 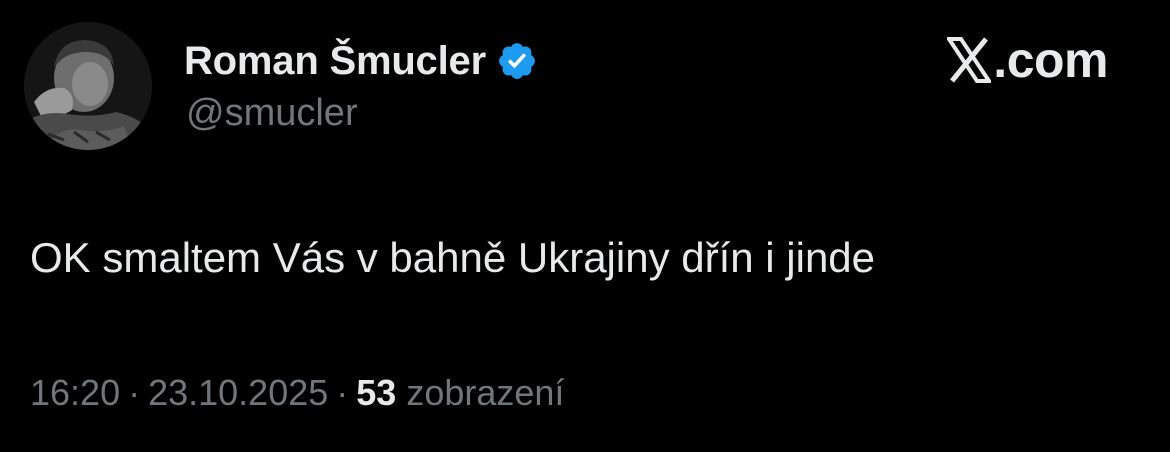 I want to click on author-row: Roman Šmucler, so click(x=361, y=61).